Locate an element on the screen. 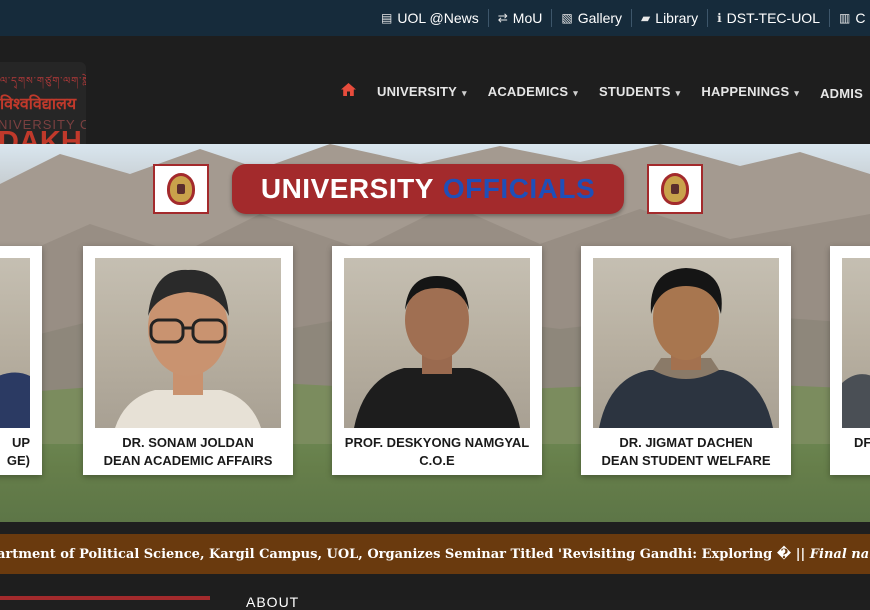 The height and width of the screenshot is (610, 870). university-seal-right is located at coordinates (675, 189).